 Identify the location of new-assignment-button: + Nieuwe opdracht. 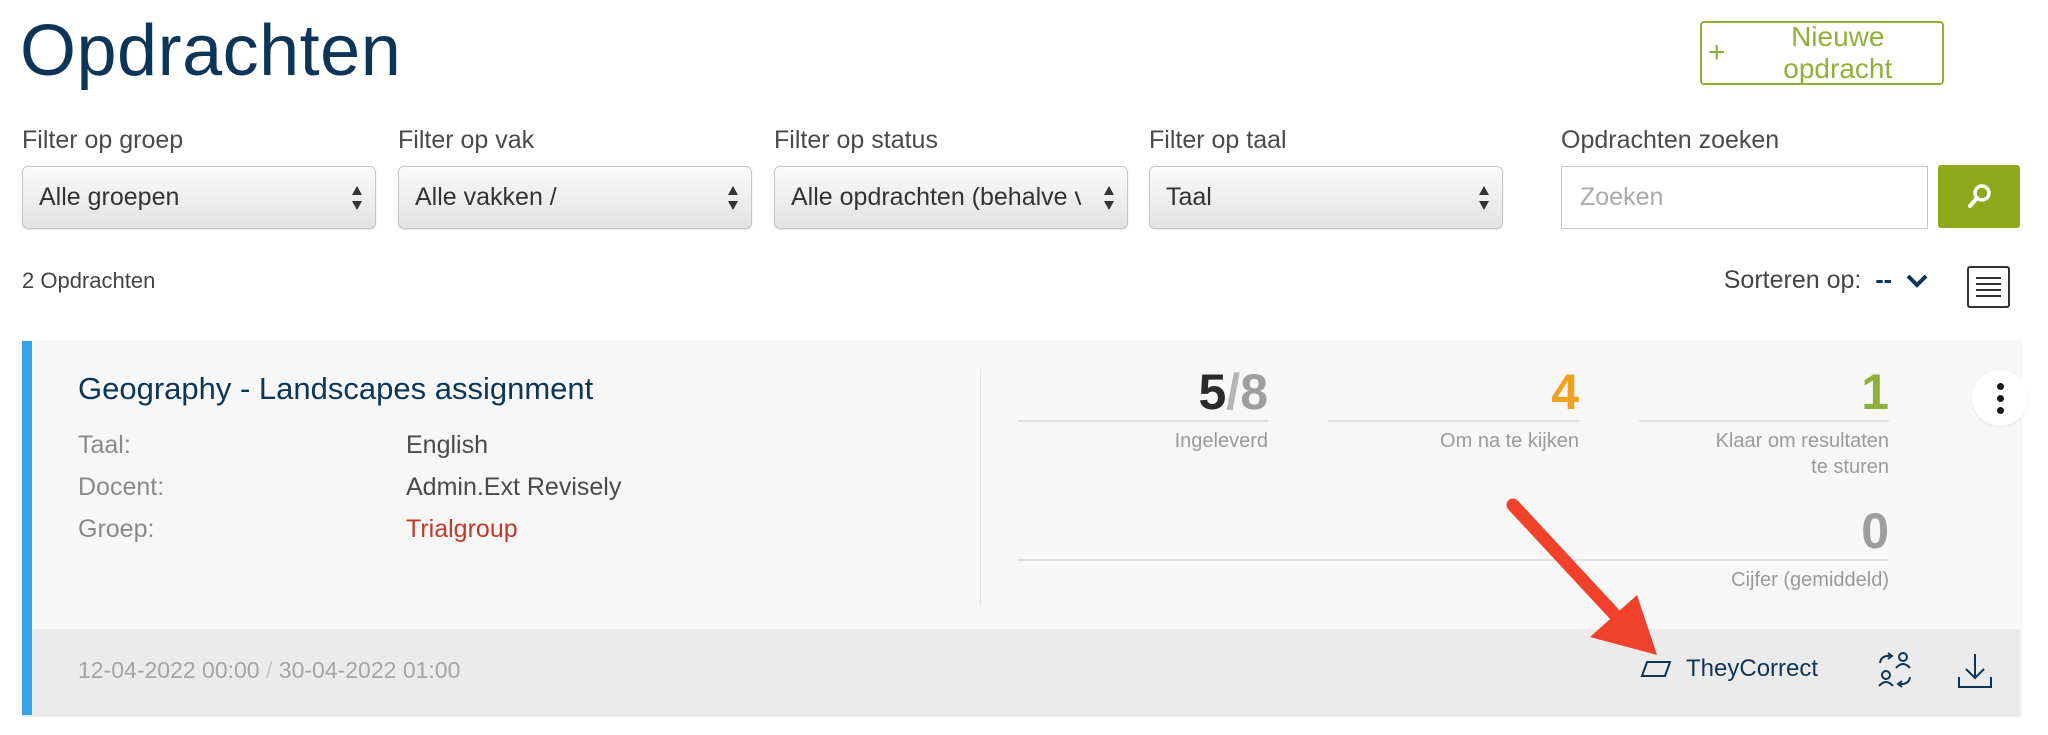
(1822, 53).